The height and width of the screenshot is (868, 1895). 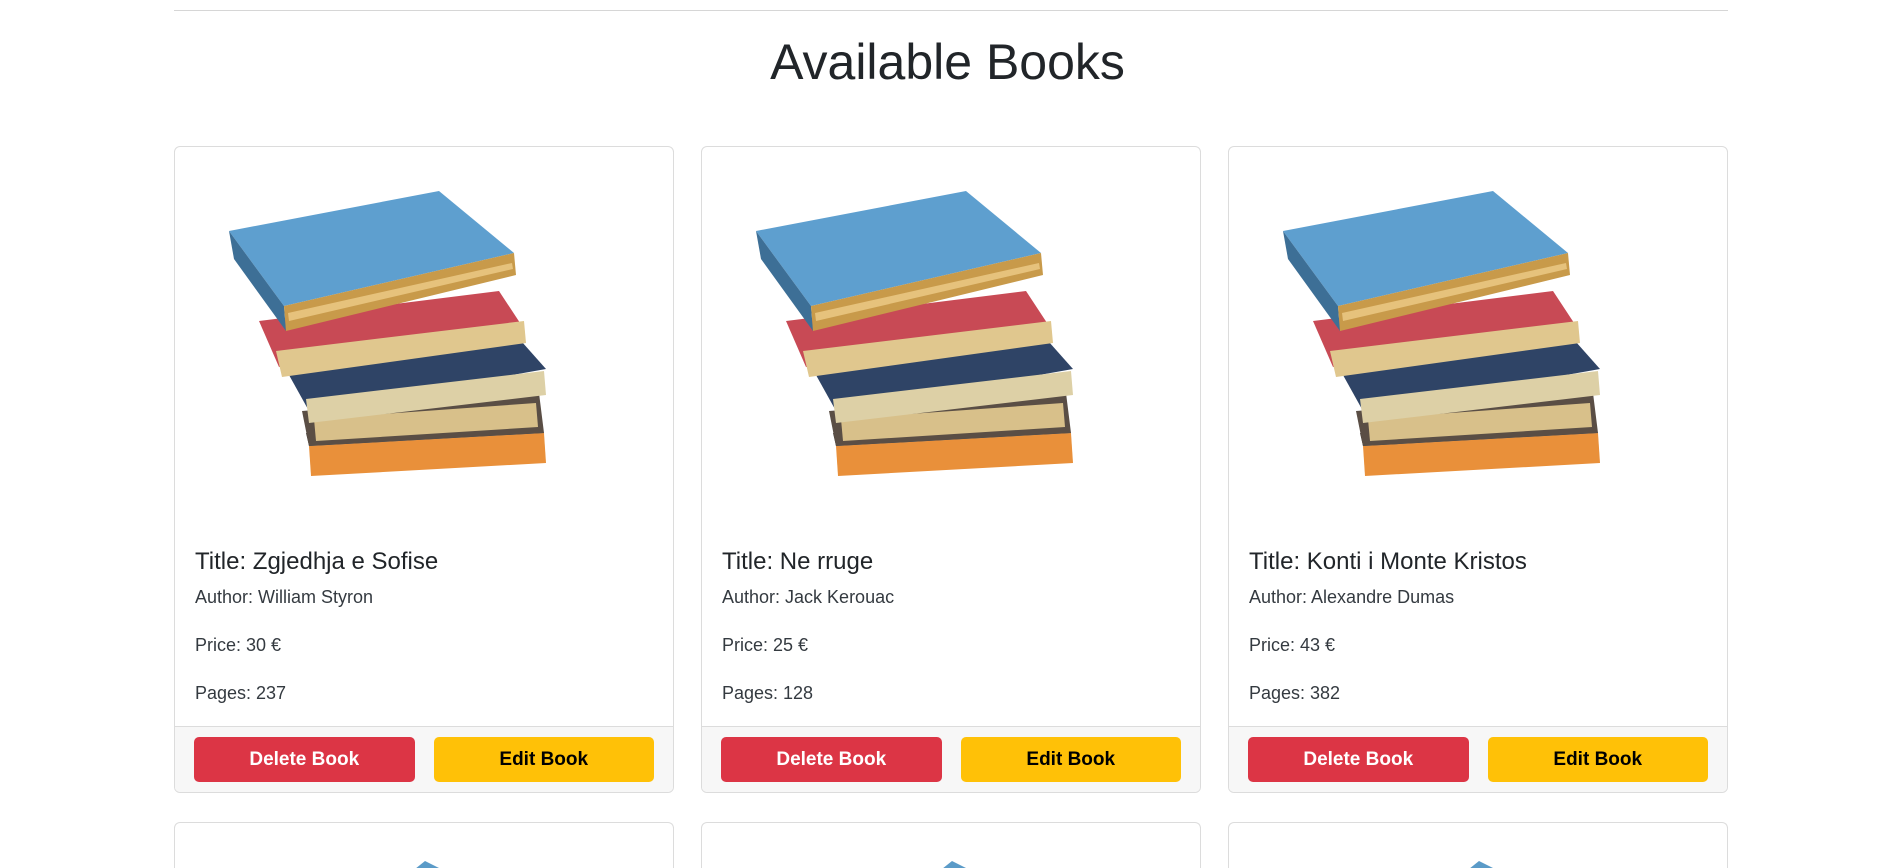 I want to click on book-title: Title: Ne rruge, so click(x=798, y=561).